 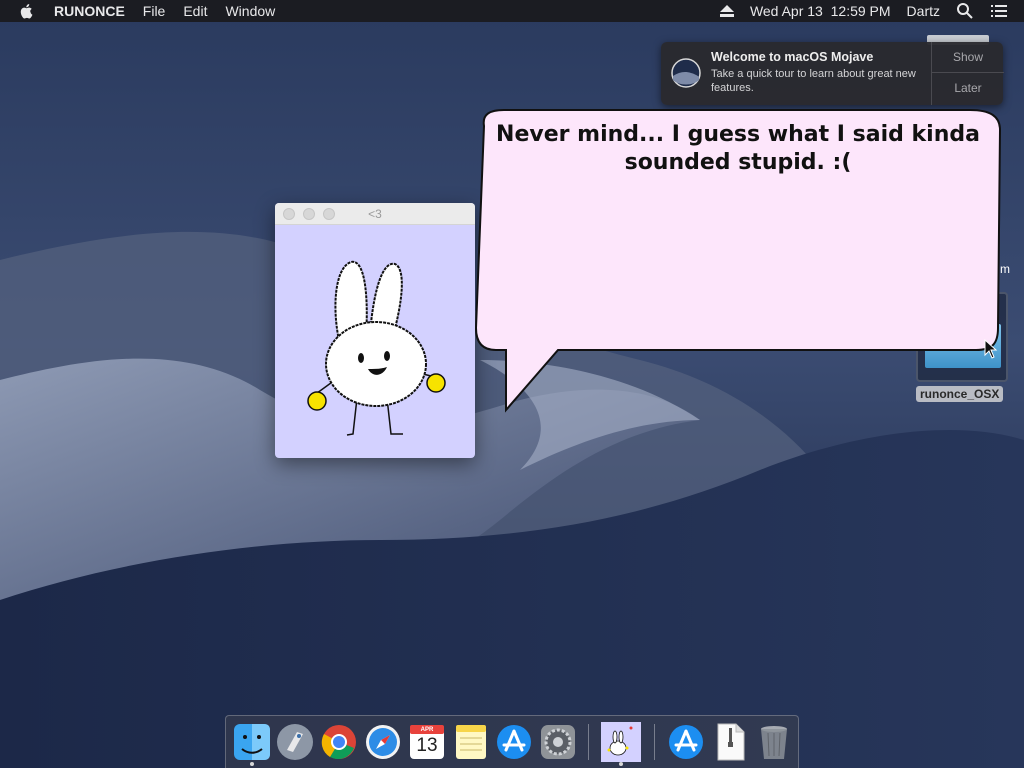 I want to click on dock-item-calendar: APR 13, so click(x=427, y=742).